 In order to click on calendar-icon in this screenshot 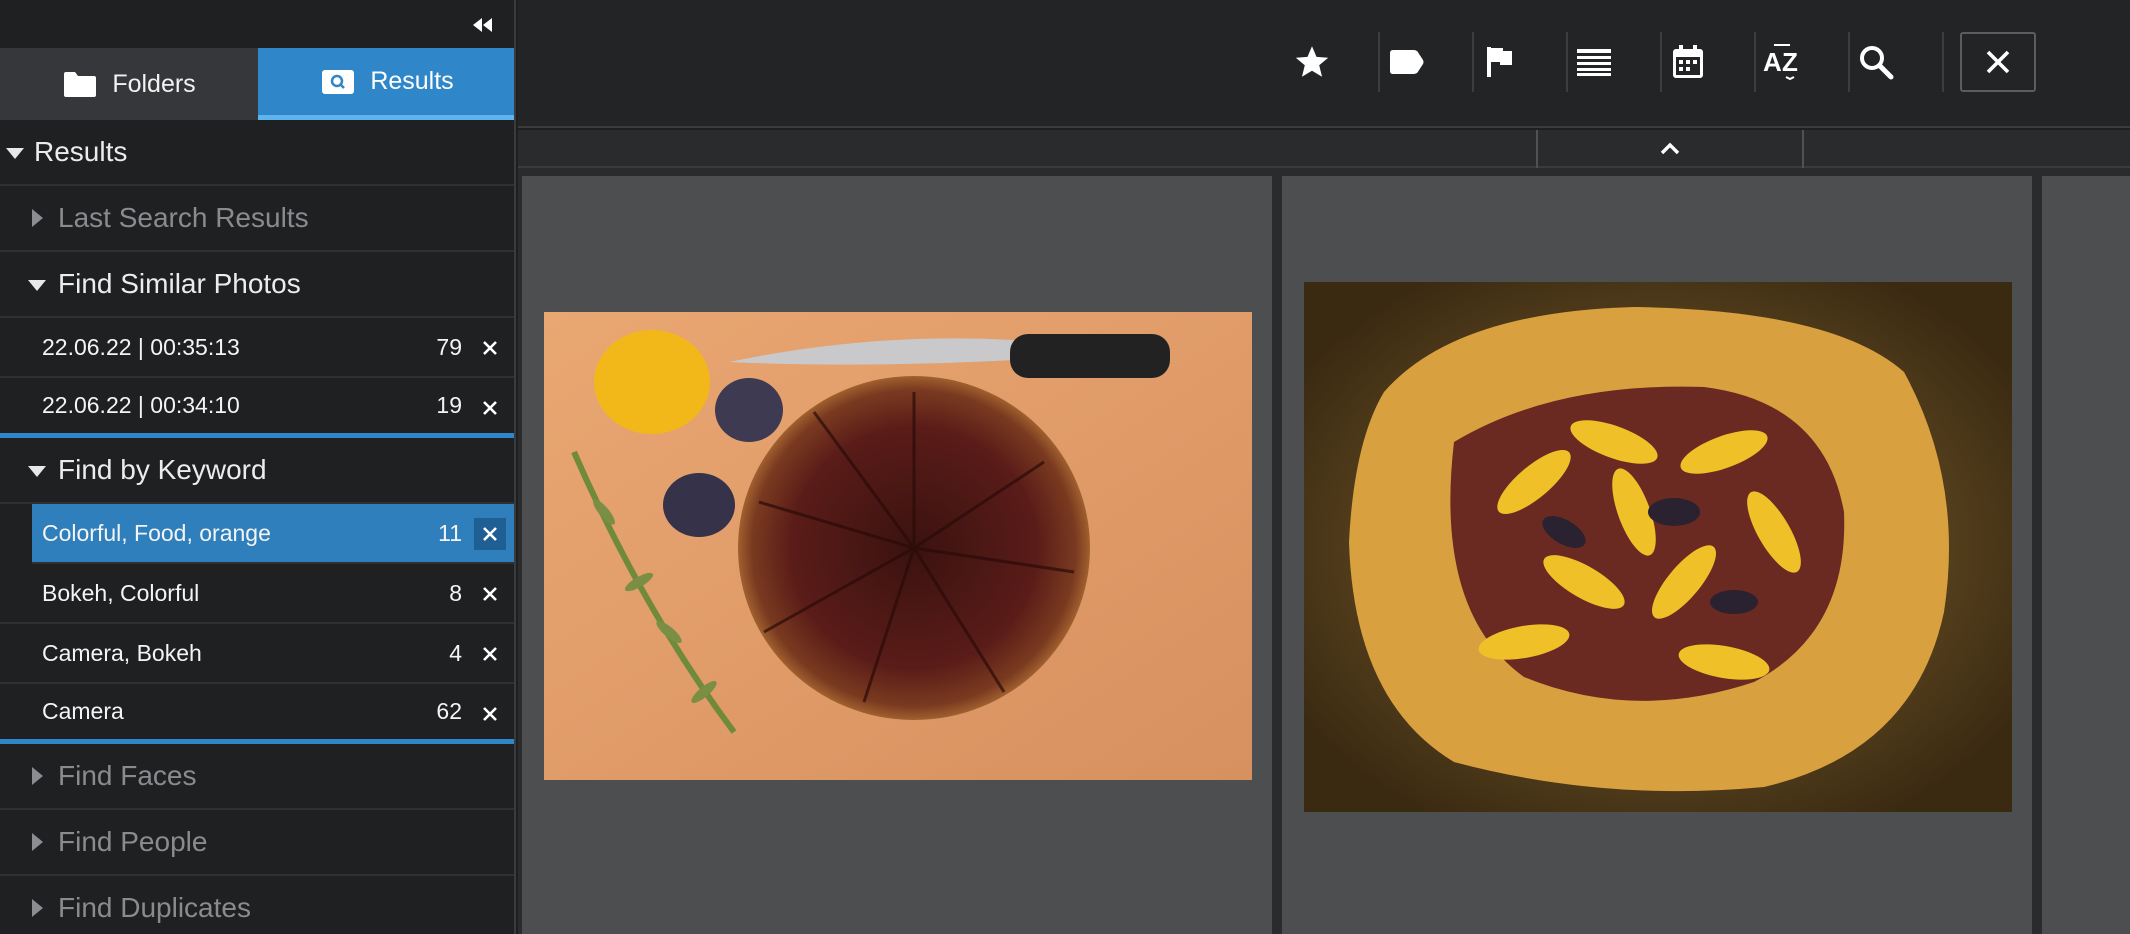, I will do `click(1688, 61)`.